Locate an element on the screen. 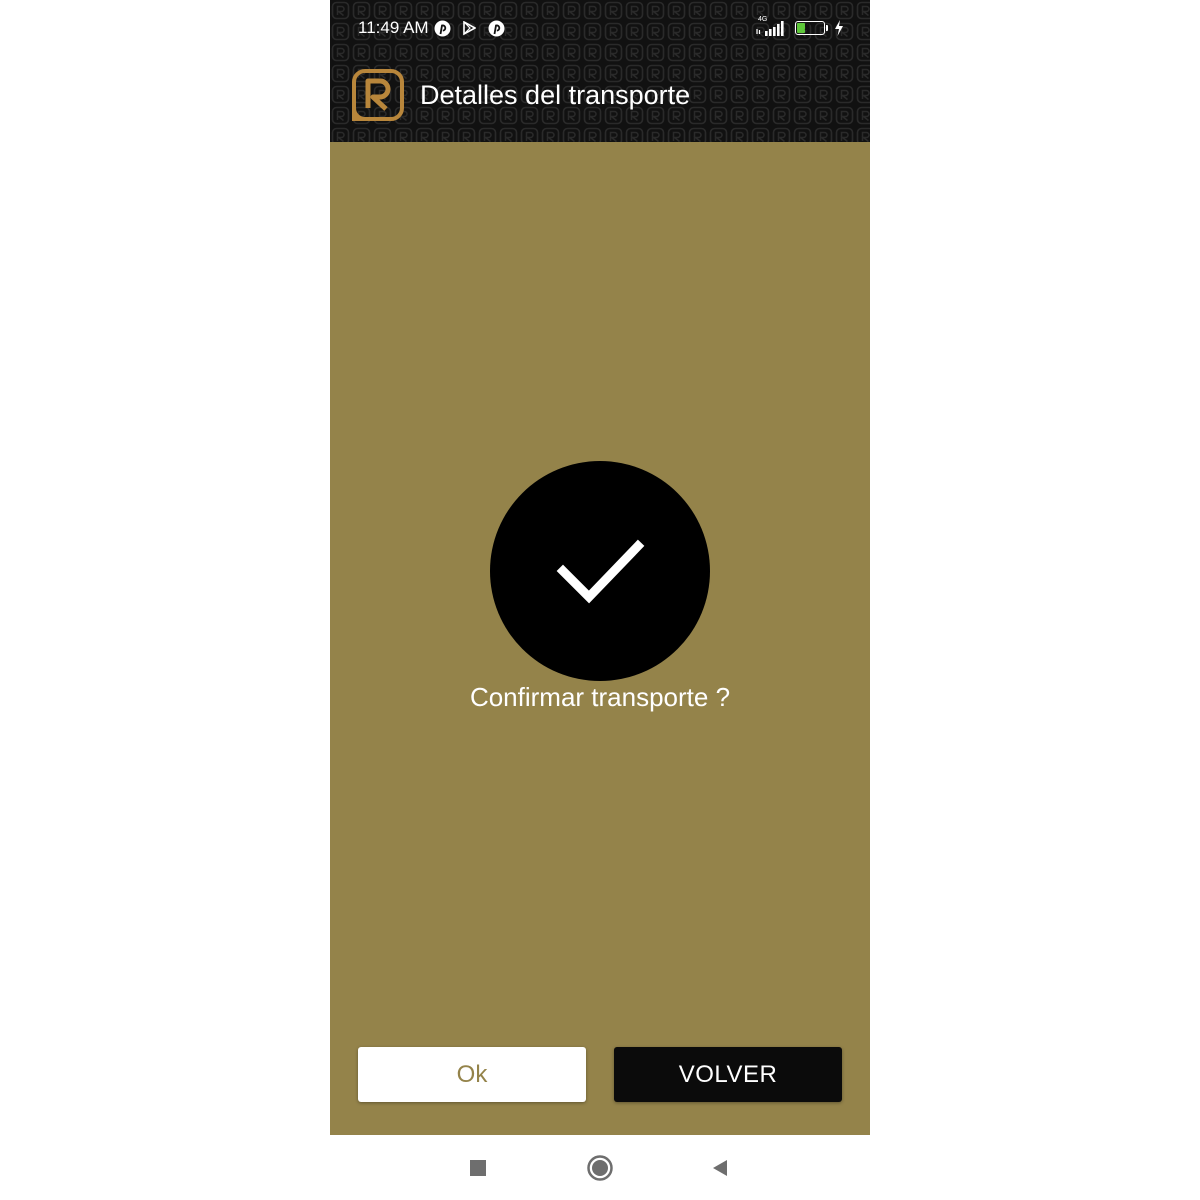 The width and height of the screenshot is (1200, 1200). app-header: 11:49 AM 4G 27 Detalles del transporte is located at coordinates (600, 71).